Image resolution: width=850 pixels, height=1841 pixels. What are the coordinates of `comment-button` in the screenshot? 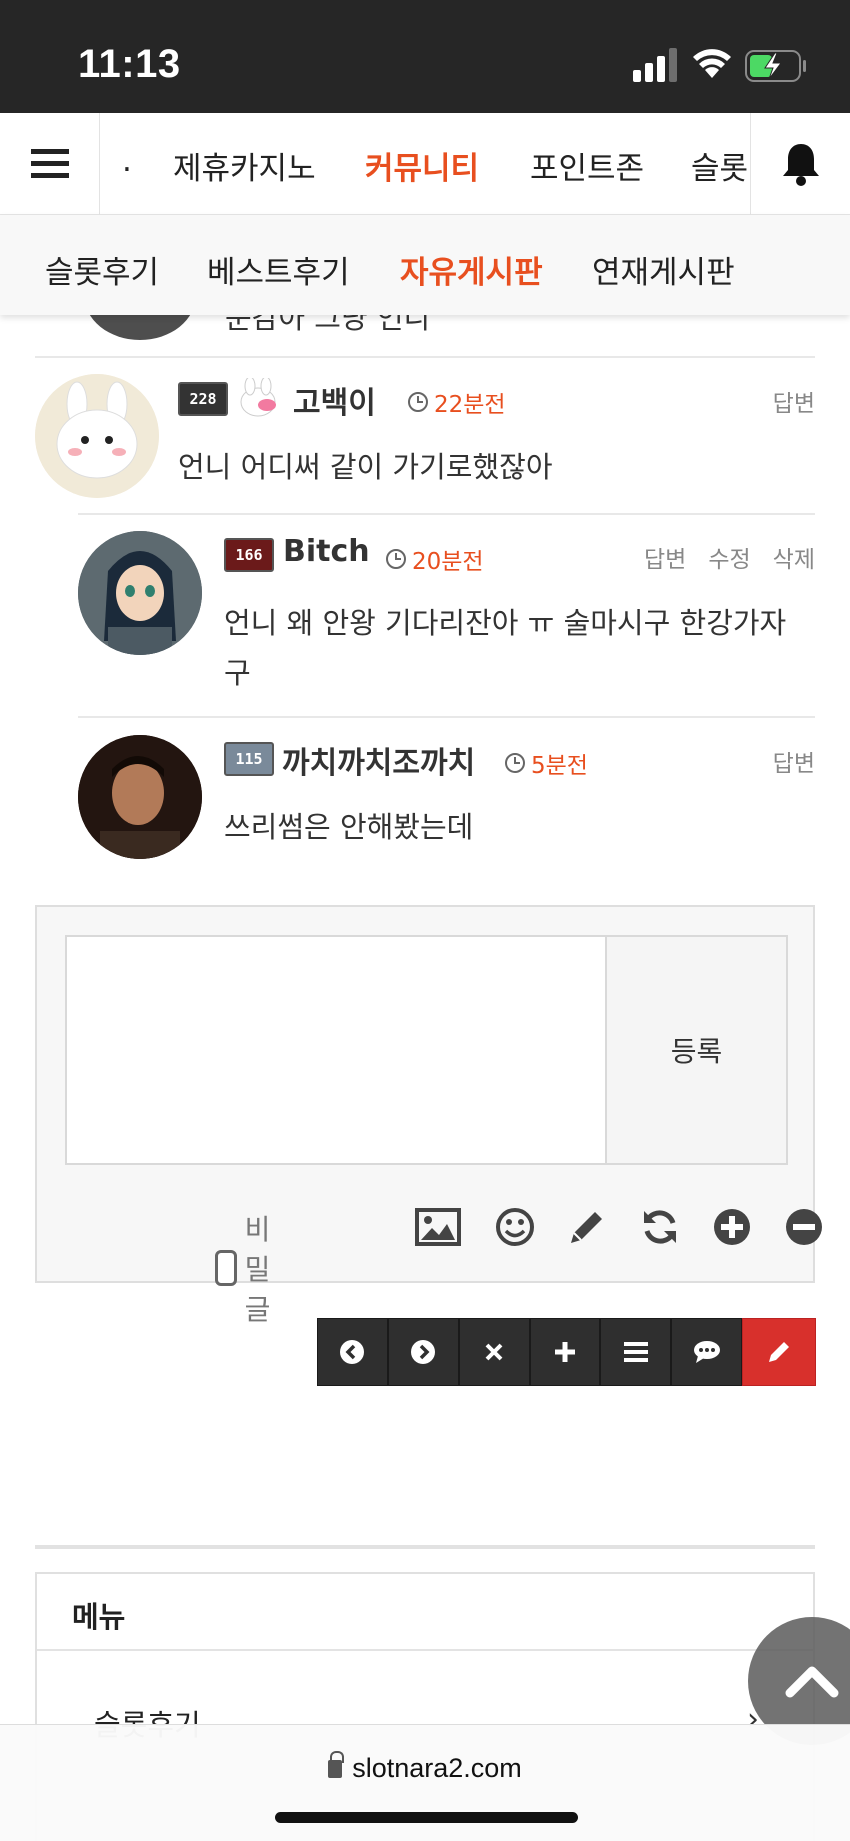 It's located at (707, 1352).